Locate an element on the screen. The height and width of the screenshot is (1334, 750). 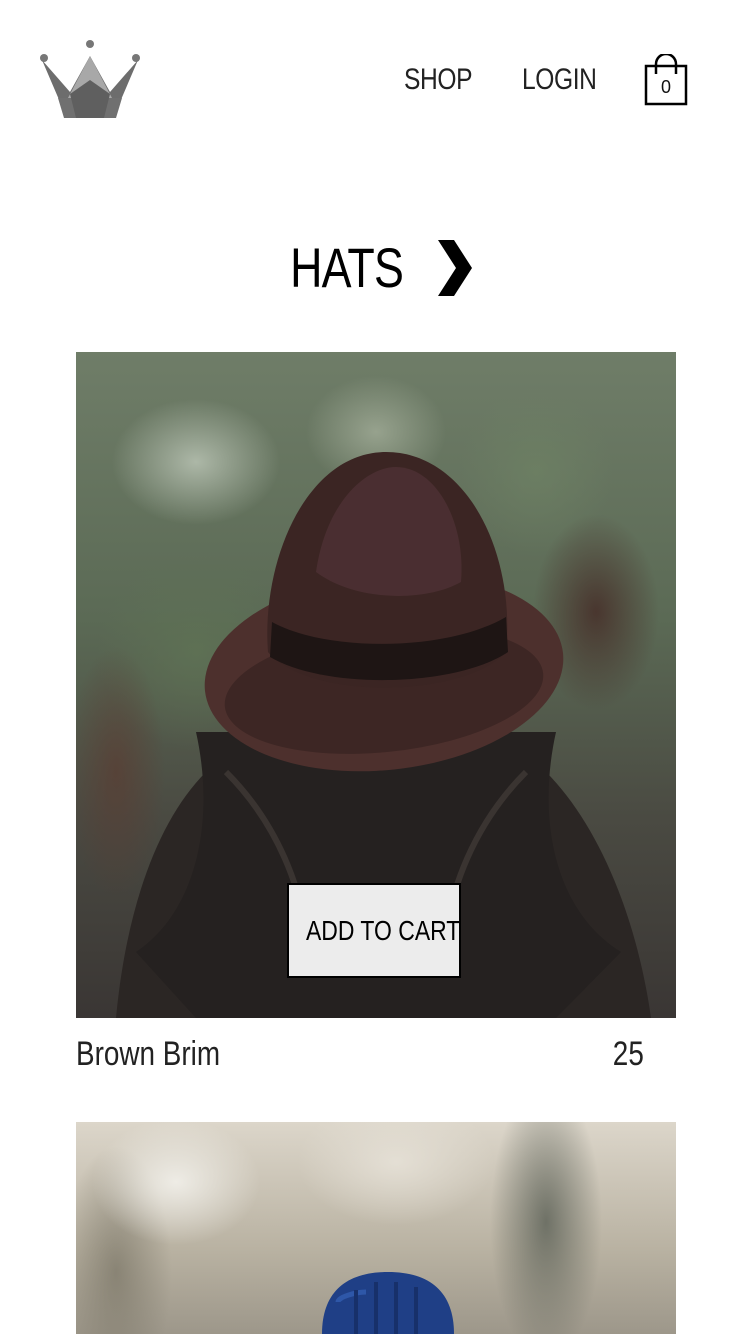
collection-title-link: HATS is located at coordinates (375, 268).